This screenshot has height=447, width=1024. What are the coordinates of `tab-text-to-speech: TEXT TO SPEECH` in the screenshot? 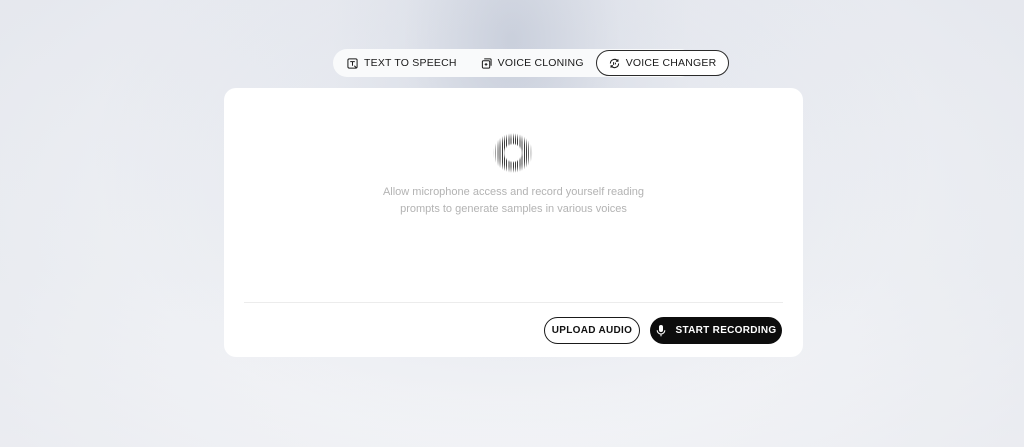 It's located at (402, 63).